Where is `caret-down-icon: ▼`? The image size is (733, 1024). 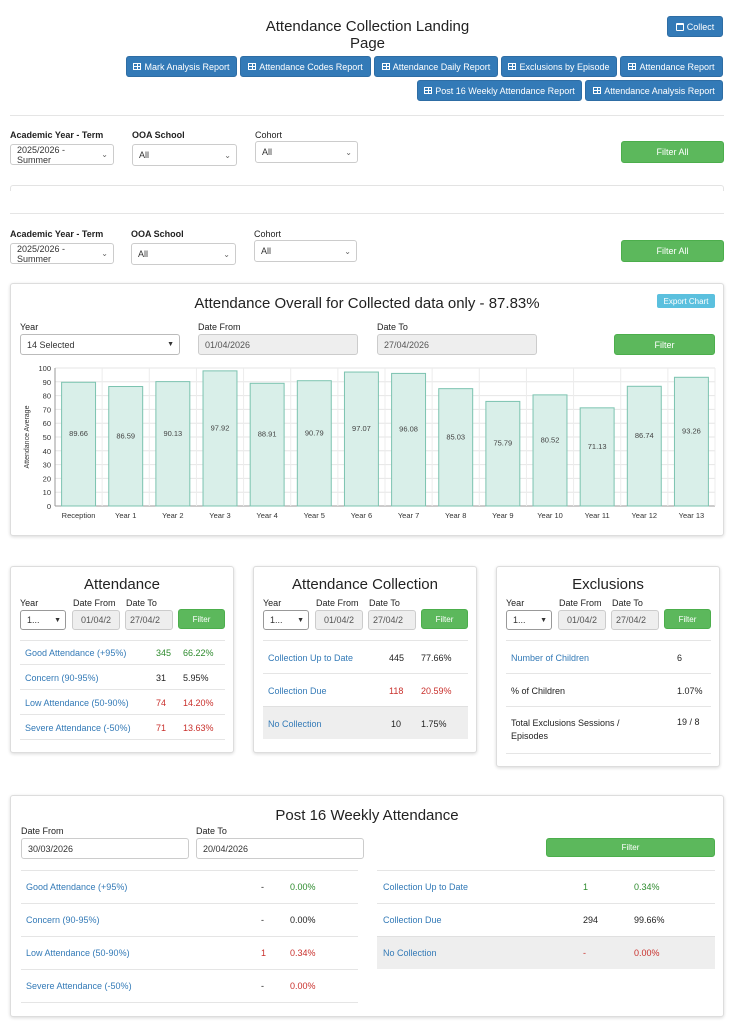 caret-down-icon: ▼ is located at coordinates (170, 344).